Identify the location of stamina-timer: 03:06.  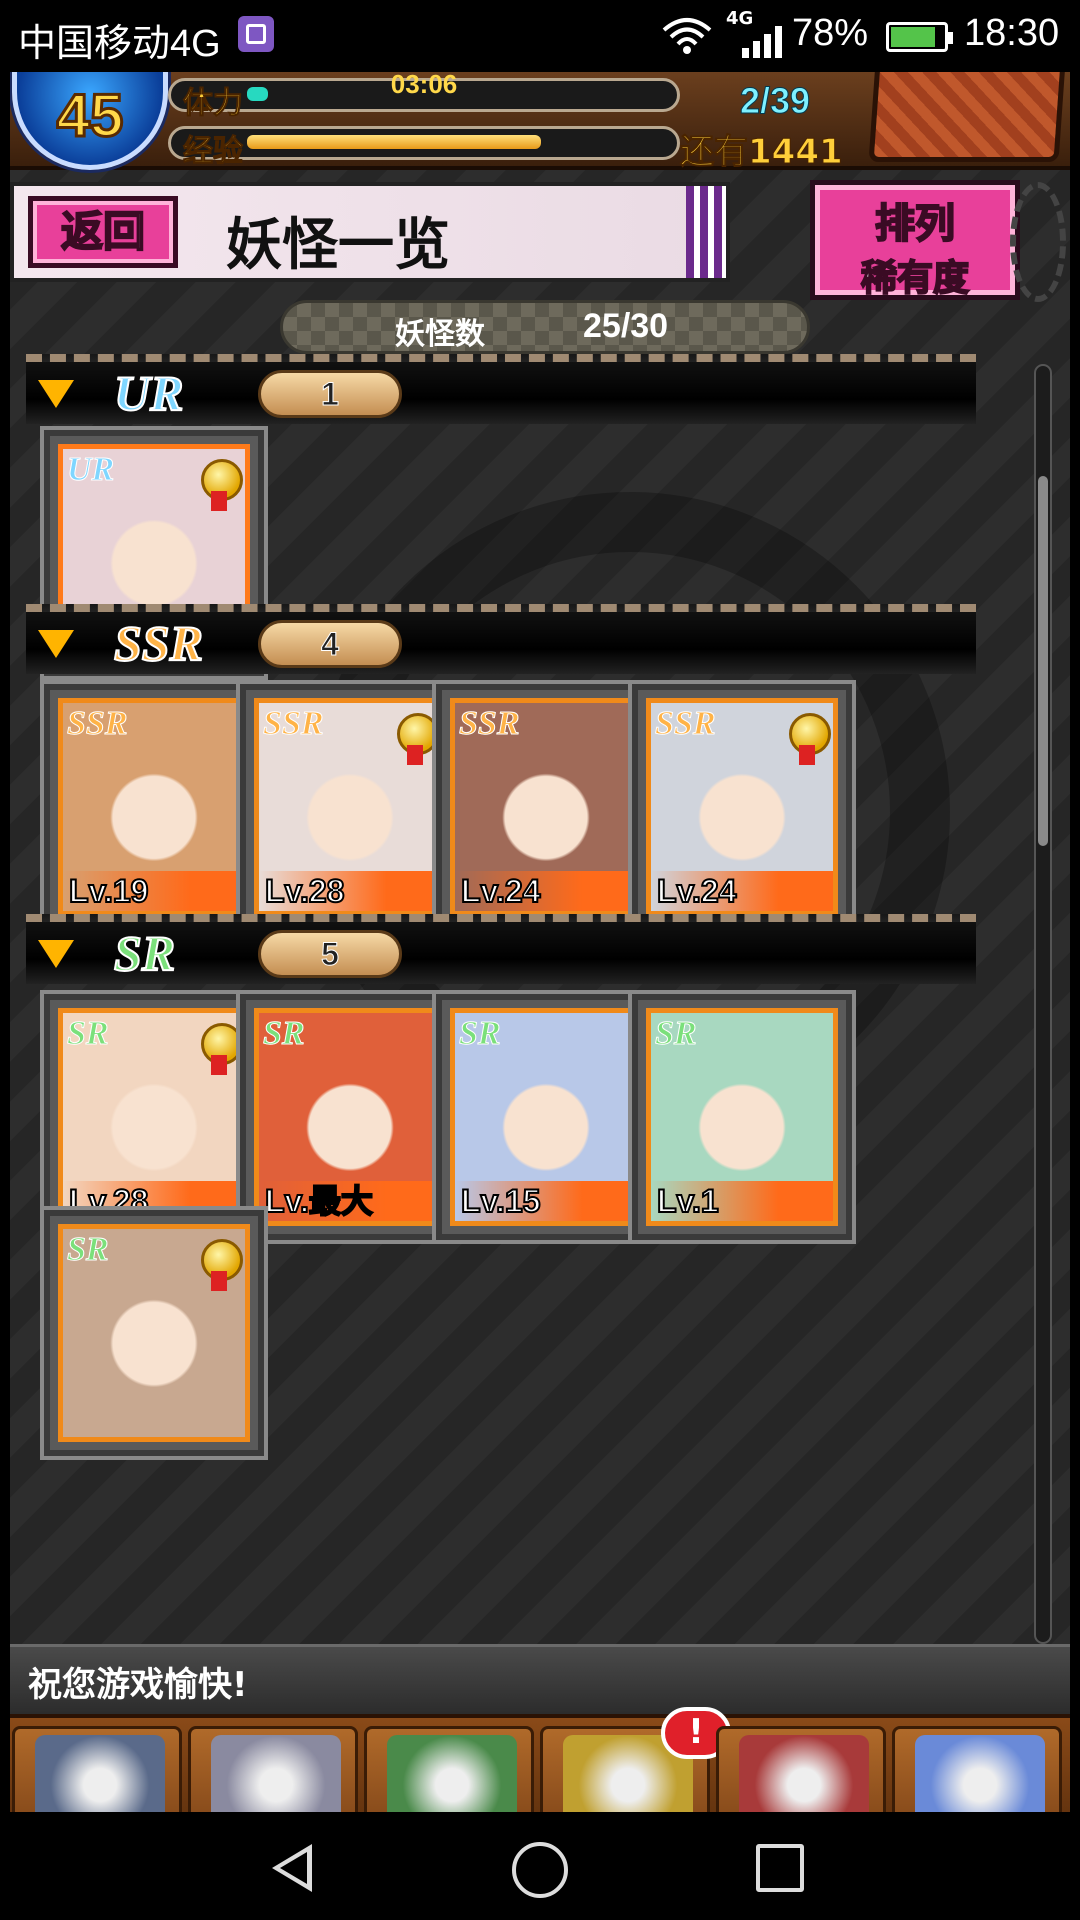
(424, 85).